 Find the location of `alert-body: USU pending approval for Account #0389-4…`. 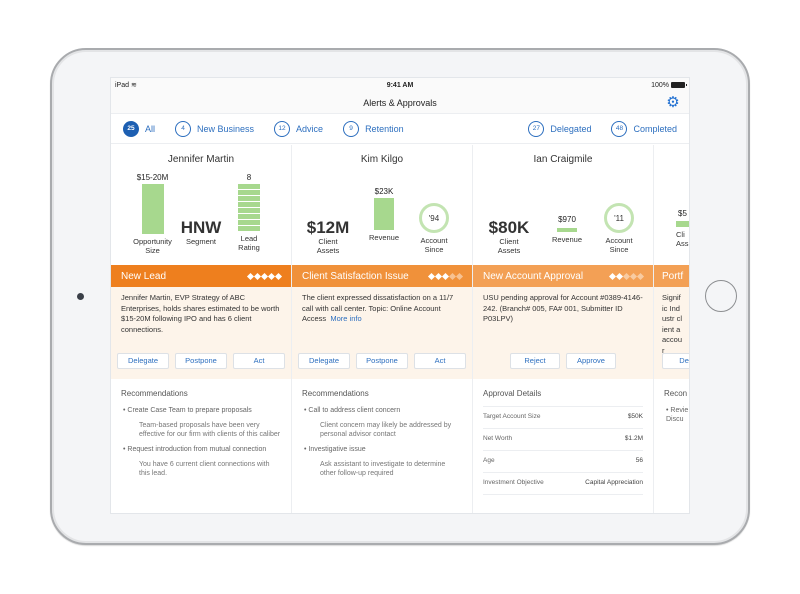

alert-body: USU pending approval for Account #0389-4… is located at coordinates (563, 333).